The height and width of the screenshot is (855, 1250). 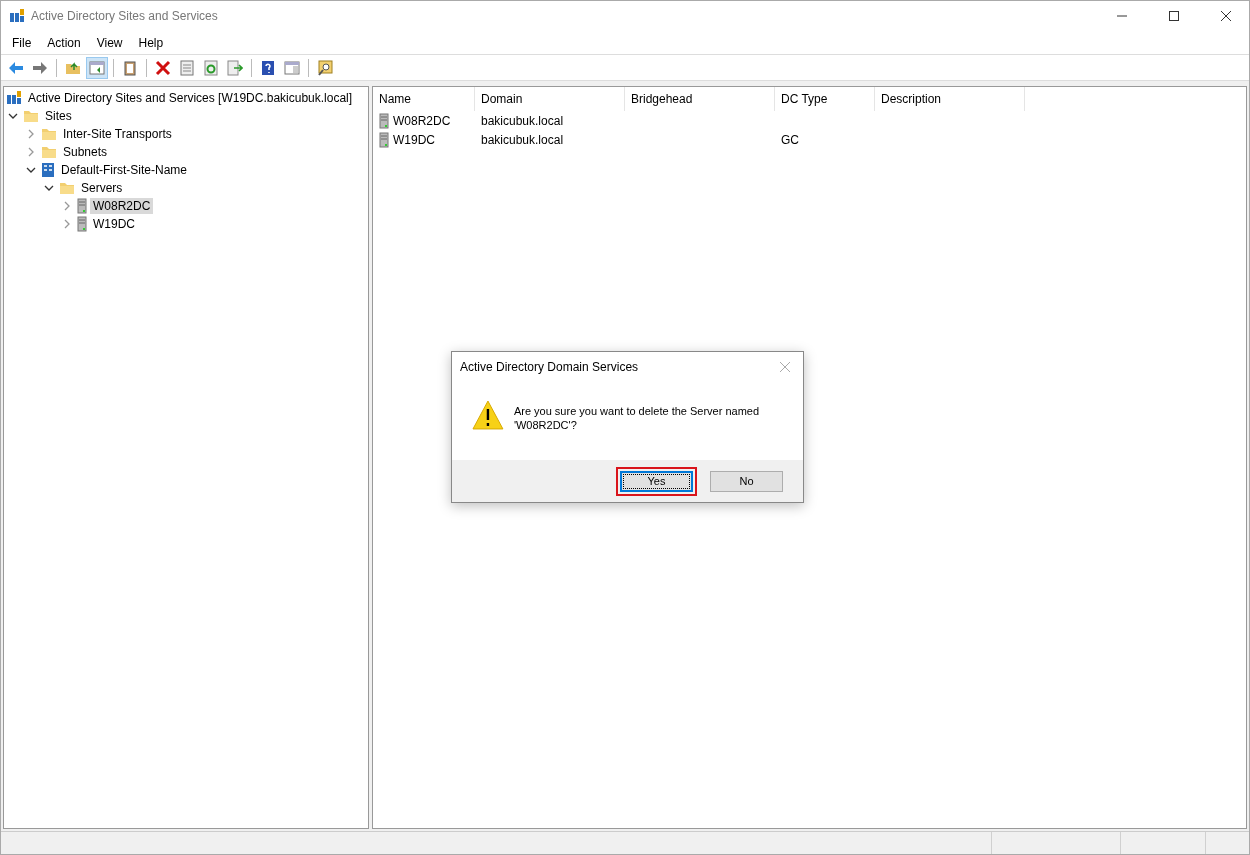 What do you see at coordinates (292, 67) in the screenshot?
I see `action-pane-icon` at bounding box center [292, 67].